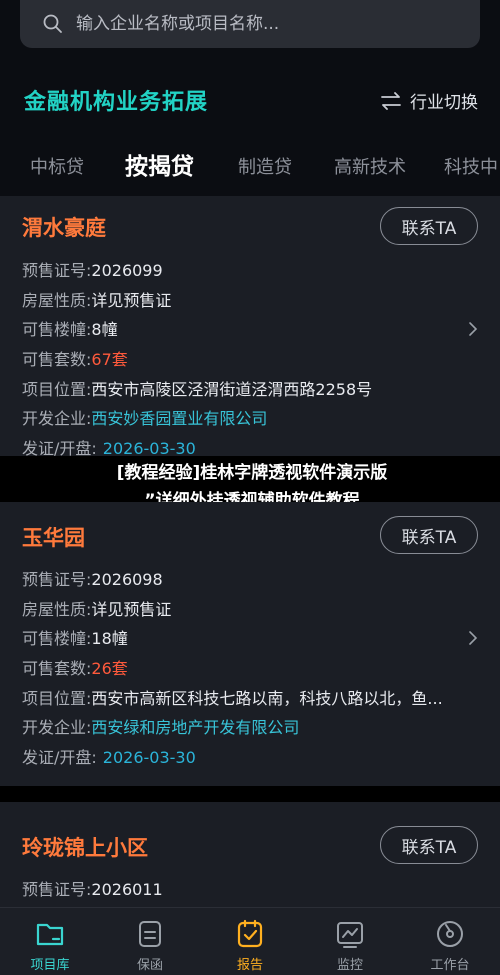 This screenshot has width=500, height=975. Describe the element at coordinates (64, 228) in the screenshot. I see `project-name: 渭水豪庭` at that location.